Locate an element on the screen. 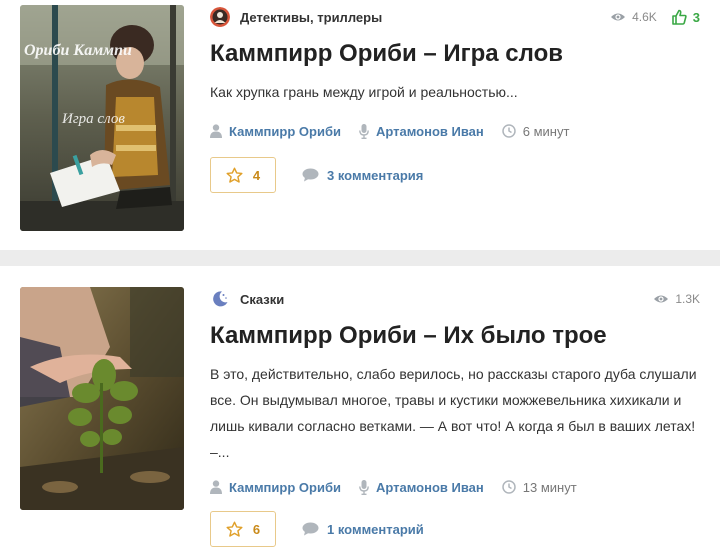 The height and width of the screenshot is (553, 720). category-link: Детективы, триллеры is located at coordinates (311, 17).